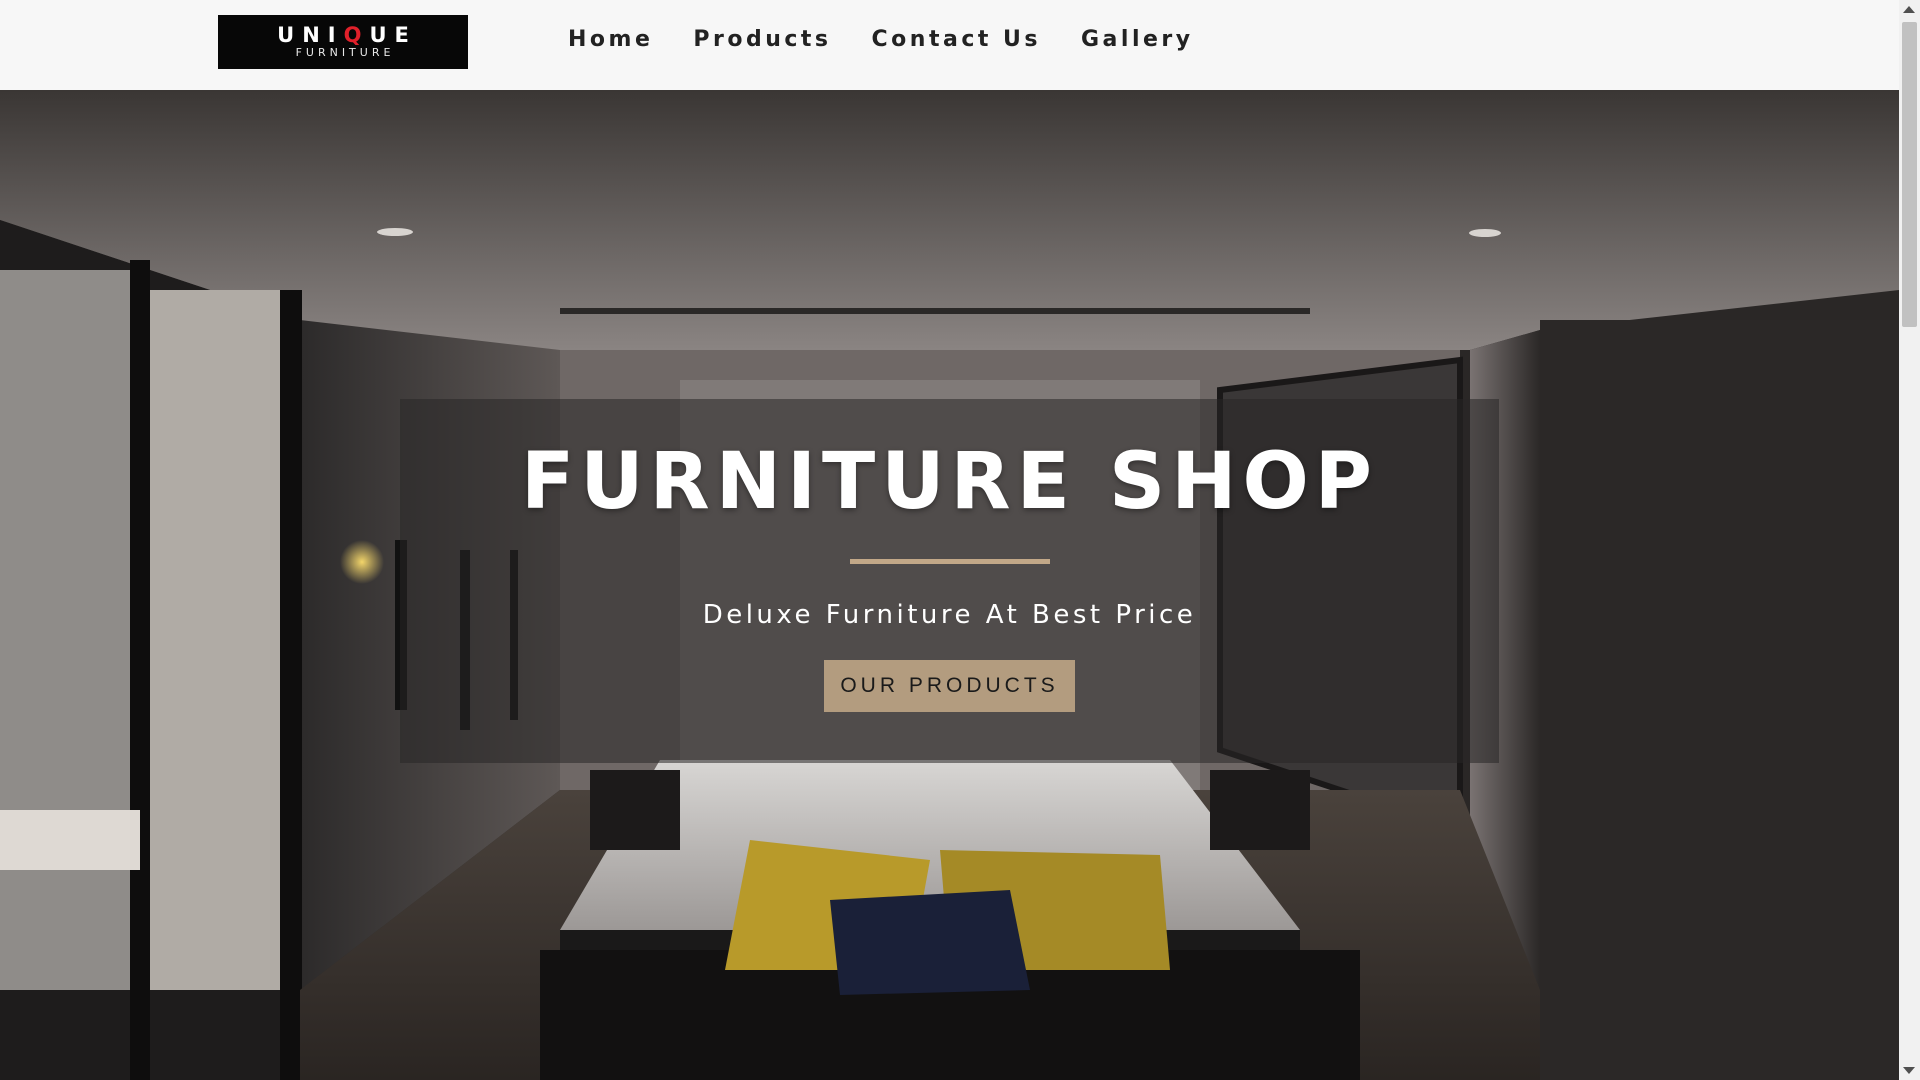 The width and height of the screenshot is (1920, 1080). I want to click on scroll-down-arrow-icon, so click(1909, 1070).